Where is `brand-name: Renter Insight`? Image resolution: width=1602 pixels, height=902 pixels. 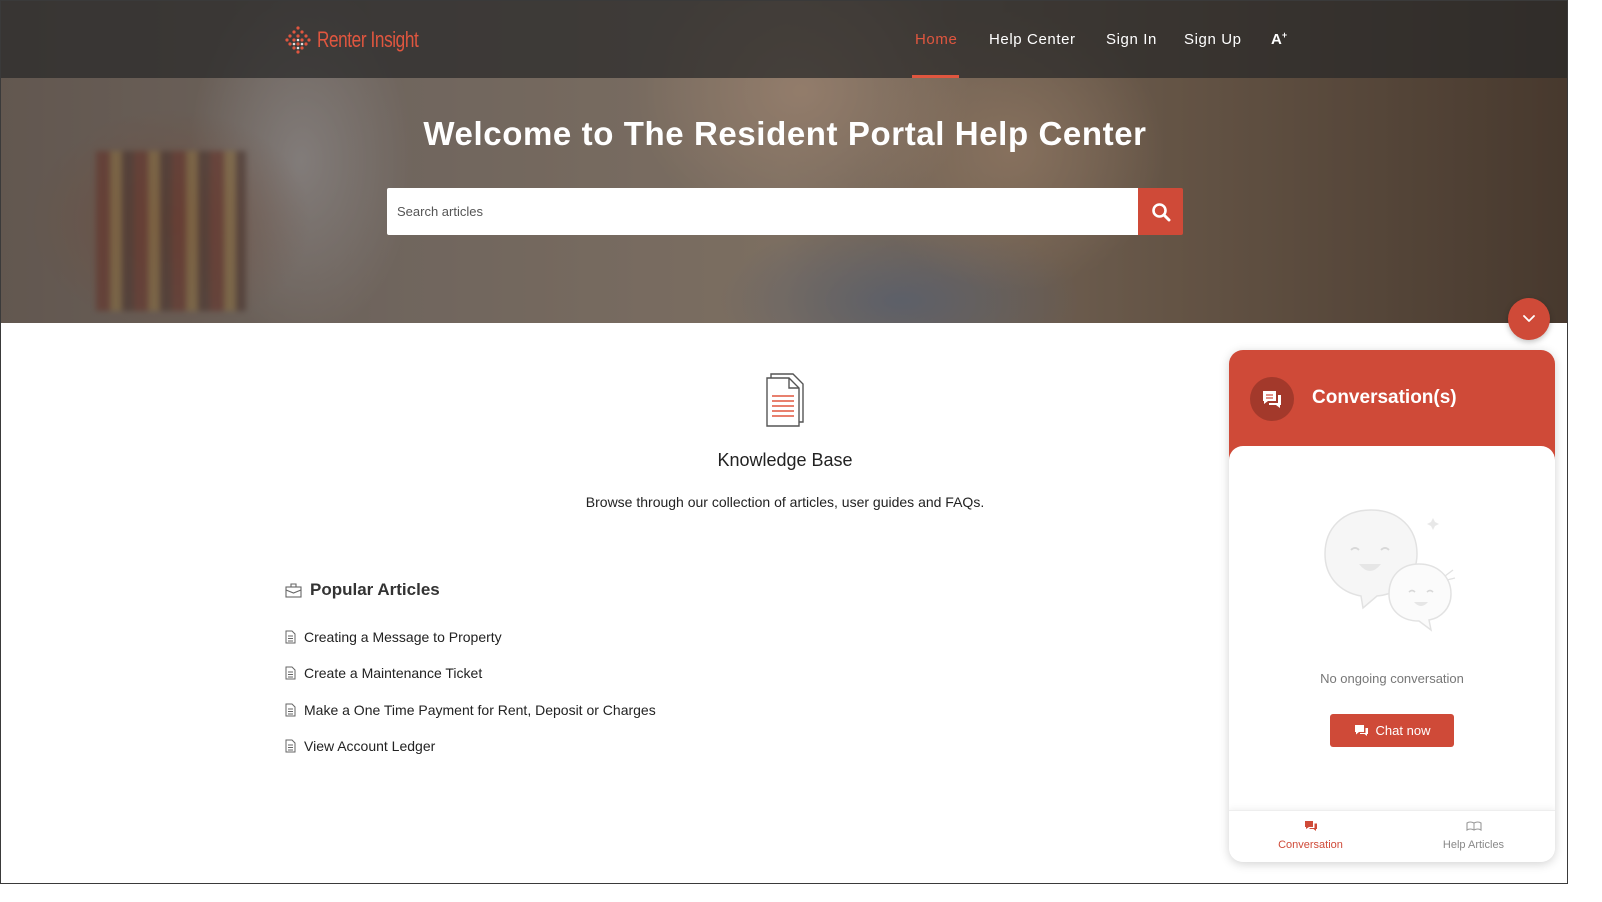 brand-name: Renter Insight is located at coordinates (368, 39).